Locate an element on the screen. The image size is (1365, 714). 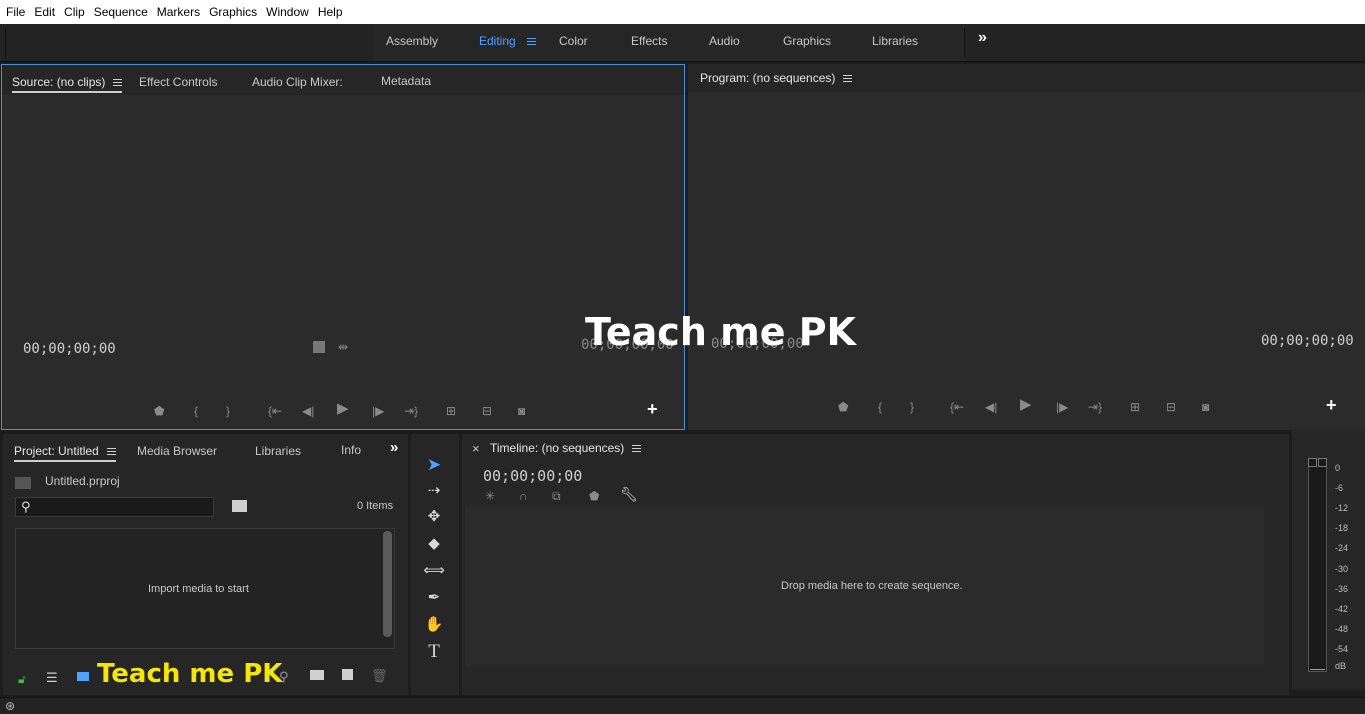
find-icon is located at coordinates (239, 506).